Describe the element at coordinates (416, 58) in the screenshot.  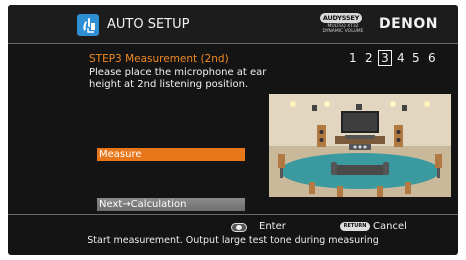
I see `step-5: 5` at that location.